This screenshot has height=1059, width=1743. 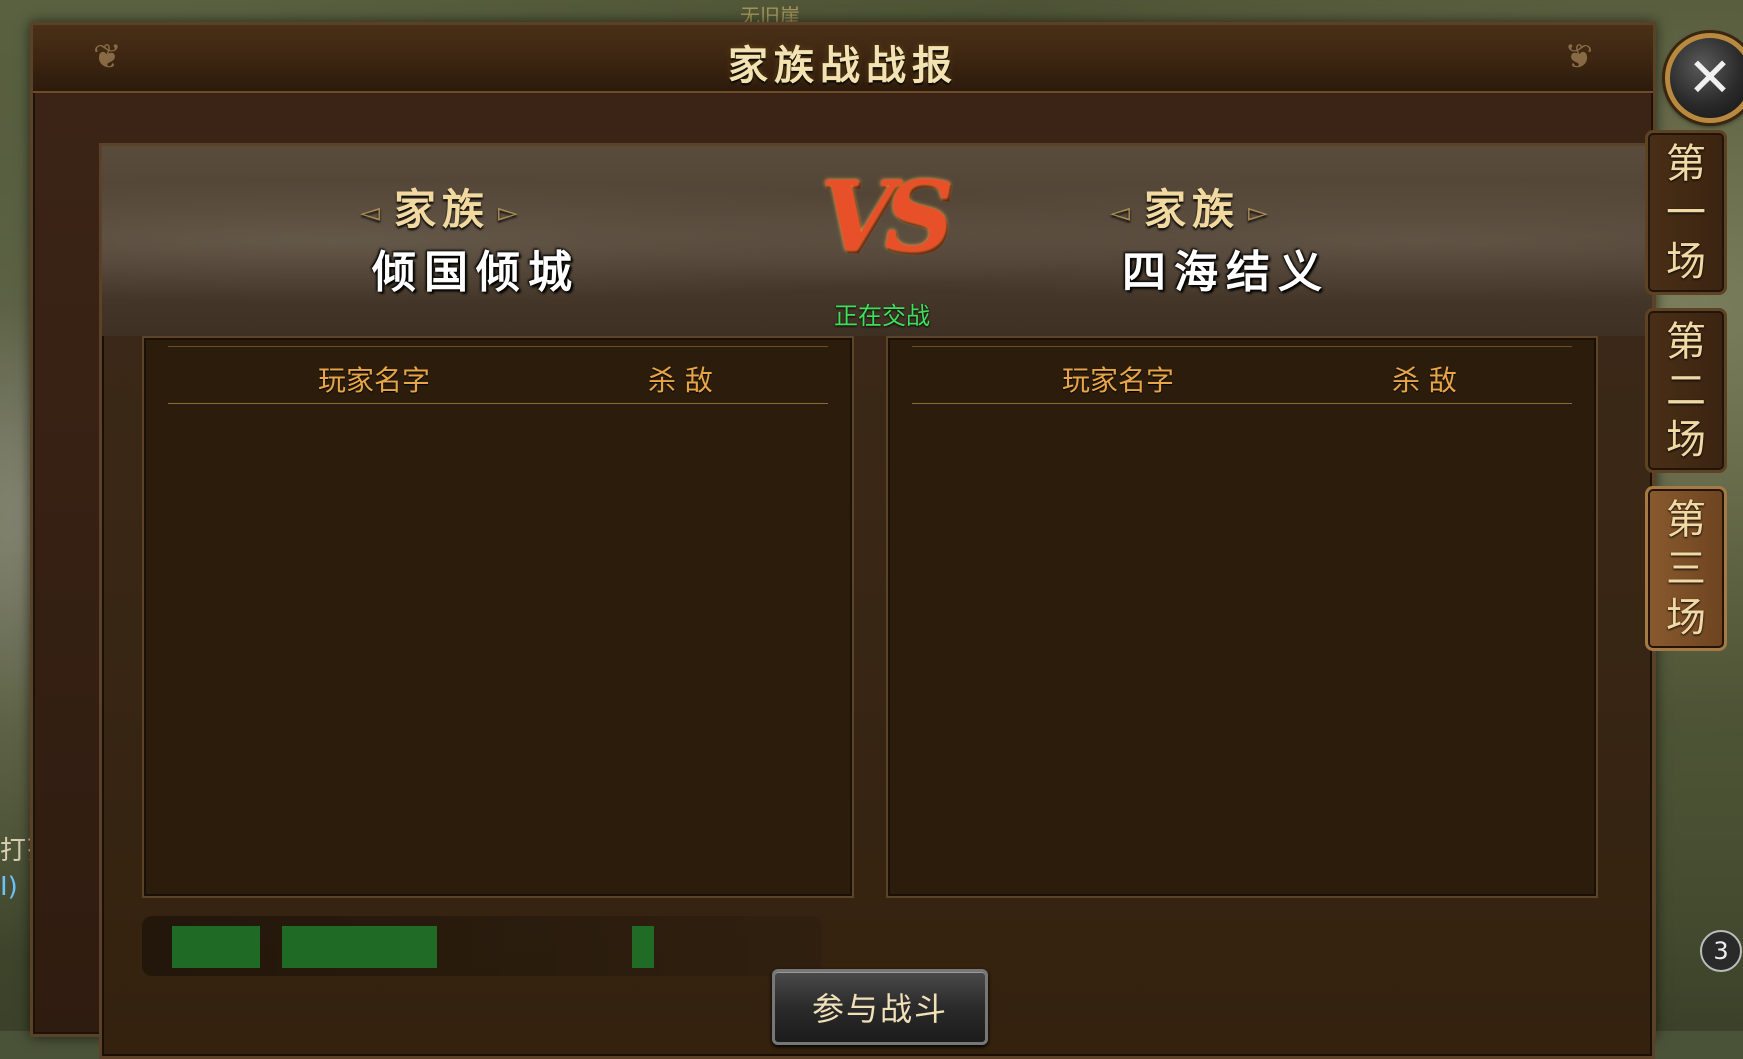 What do you see at coordinates (1192, 209) in the screenshot?
I see `right-clan-label: ◅ 家族 ▻` at bounding box center [1192, 209].